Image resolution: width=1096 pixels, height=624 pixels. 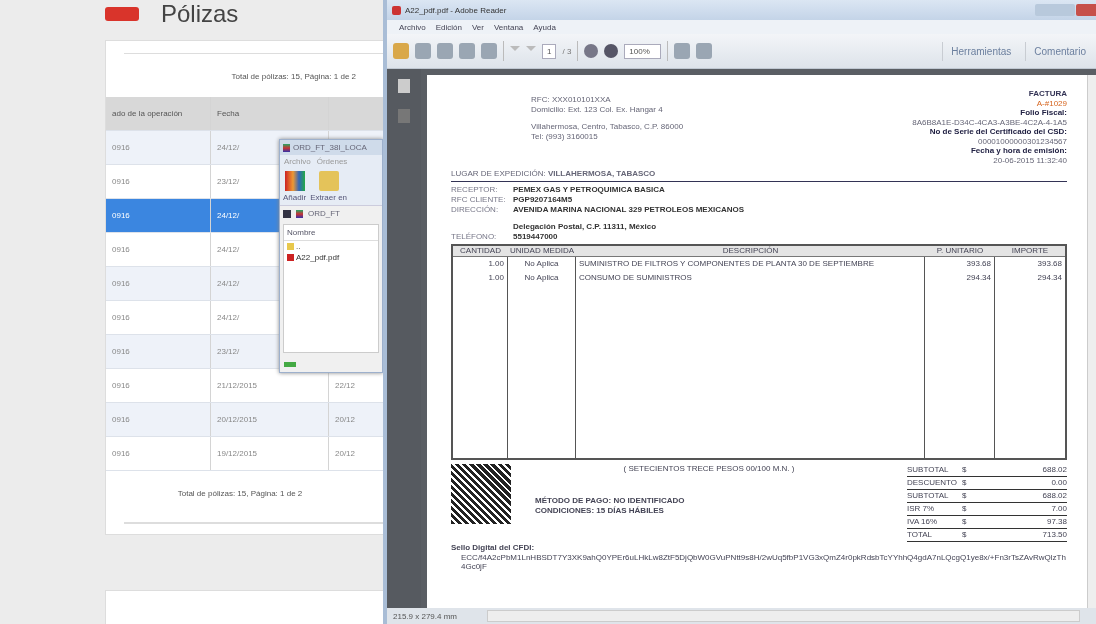 I want to click on invoice-header-text: No de Serie del Certificado del CSD:, so click(x=997, y=132).